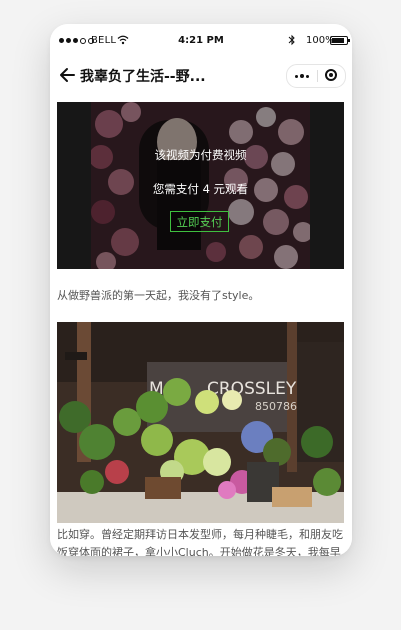  I want to click on capsule-divider, so click(317, 76).